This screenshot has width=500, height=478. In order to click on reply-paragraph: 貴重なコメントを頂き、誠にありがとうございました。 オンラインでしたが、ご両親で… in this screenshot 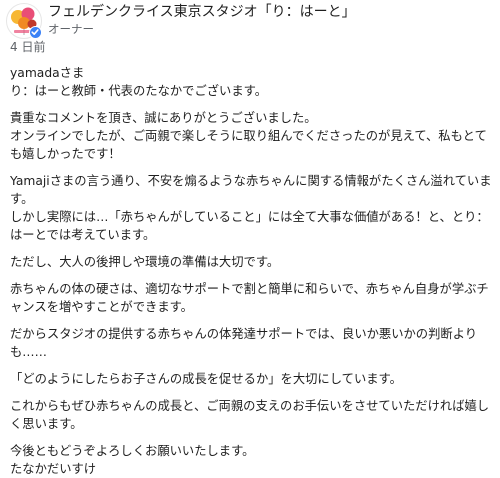, I will do `click(248, 136)`.